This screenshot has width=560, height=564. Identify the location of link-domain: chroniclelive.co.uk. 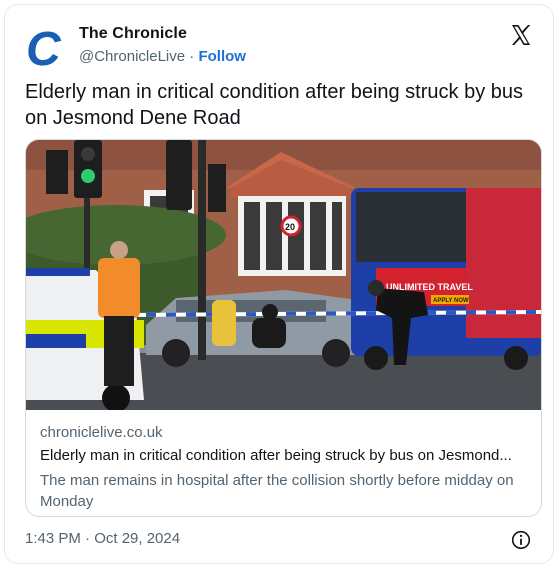
(101, 432).